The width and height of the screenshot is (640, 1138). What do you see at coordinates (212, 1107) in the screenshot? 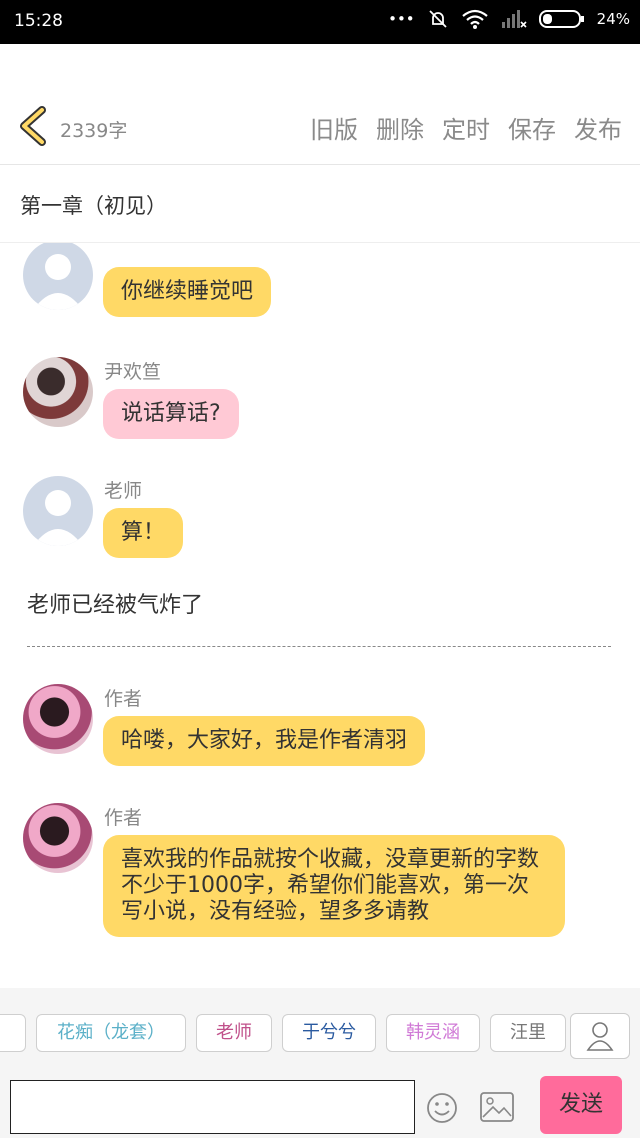
I see `message-input` at bounding box center [212, 1107].